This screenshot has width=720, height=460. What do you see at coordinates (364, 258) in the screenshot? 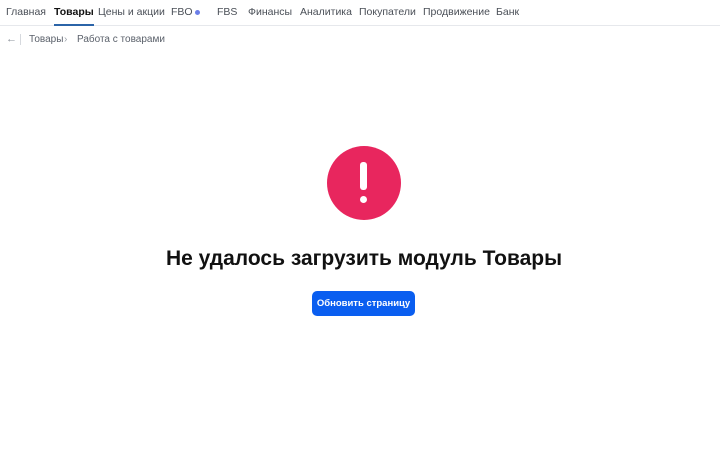
I see `error-title: Не удалось загрузить модуль Товары` at bounding box center [364, 258].